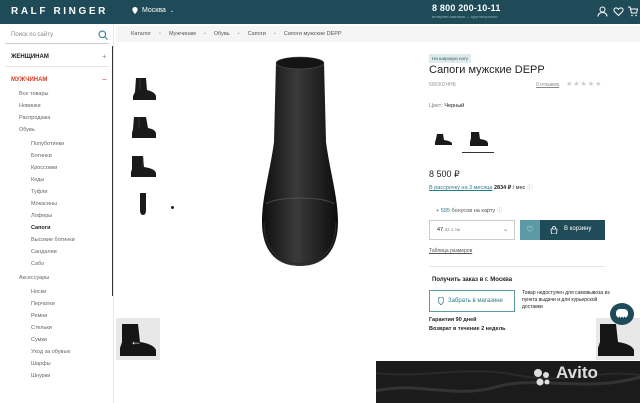  What do you see at coordinates (257, 34) in the screenshot?
I see `breadcrumb-boots: Сапоги` at bounding box center [257, 34].